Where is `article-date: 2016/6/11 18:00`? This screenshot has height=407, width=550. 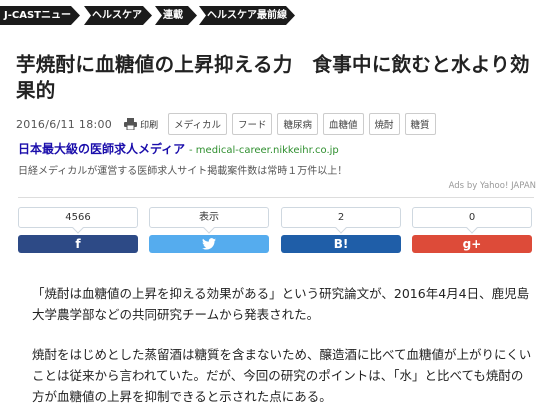
article-date: 2016/6/11 18:00 is located at coordinates (64, 124).